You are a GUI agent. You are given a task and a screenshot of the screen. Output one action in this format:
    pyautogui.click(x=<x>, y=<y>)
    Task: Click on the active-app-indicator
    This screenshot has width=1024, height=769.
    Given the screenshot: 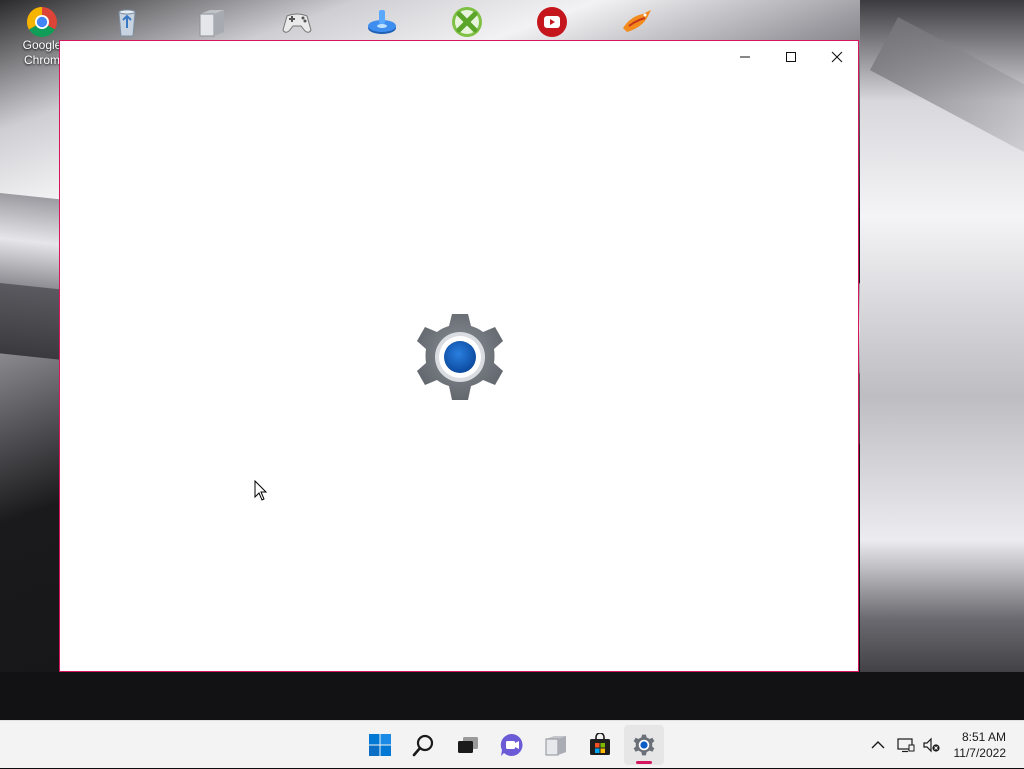 What is the action you would take?
    pyautogui.click(x=644, y=762)
    